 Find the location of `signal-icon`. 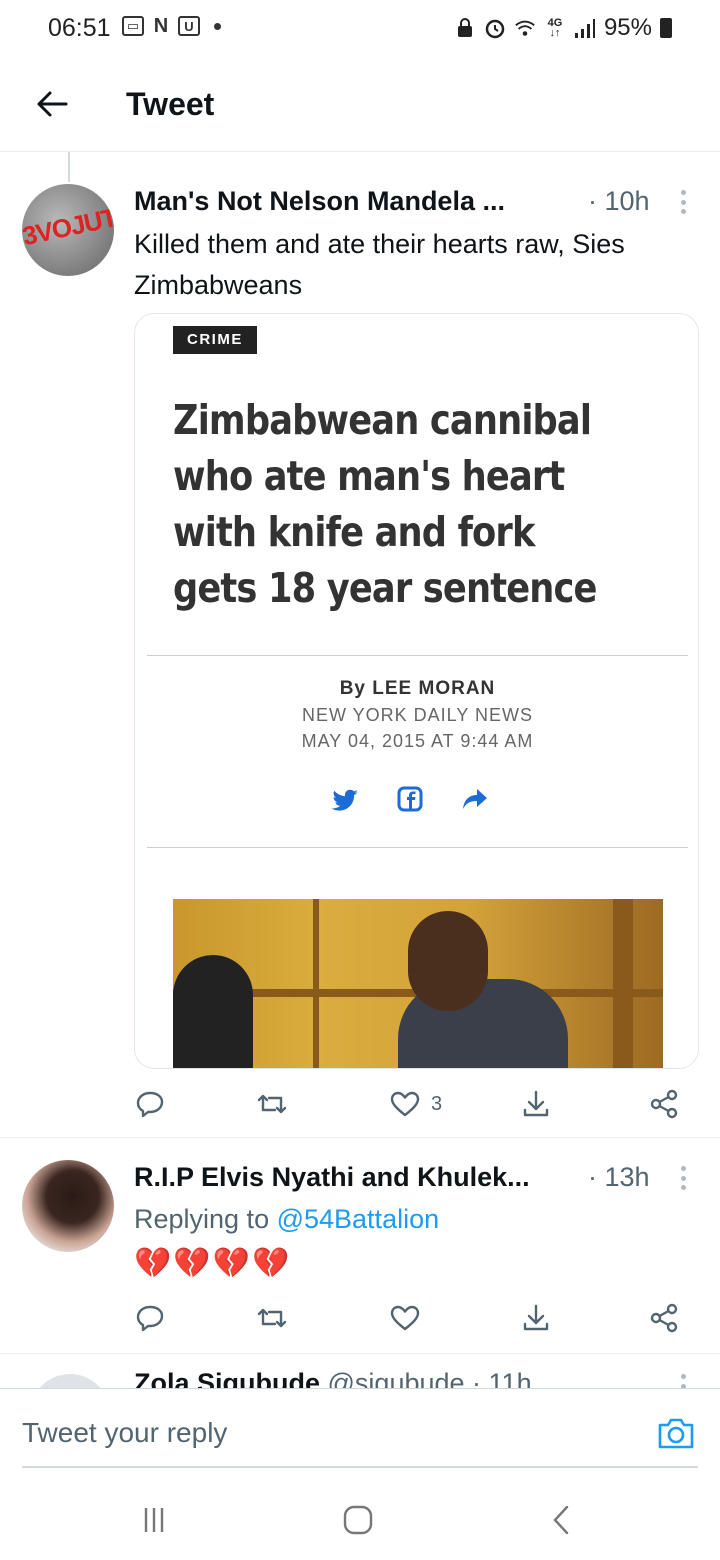

signal-icon is located at coordinates (585, 28).